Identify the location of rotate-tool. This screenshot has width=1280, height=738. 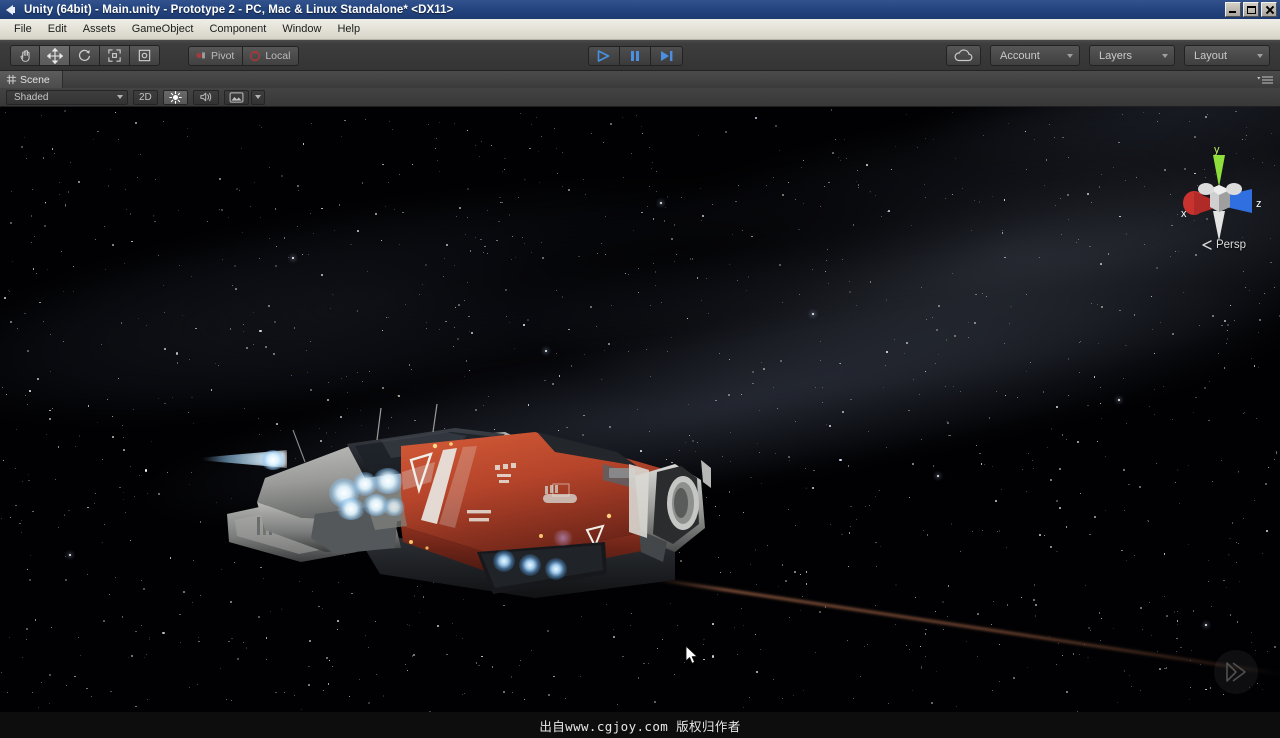
(85, 55).